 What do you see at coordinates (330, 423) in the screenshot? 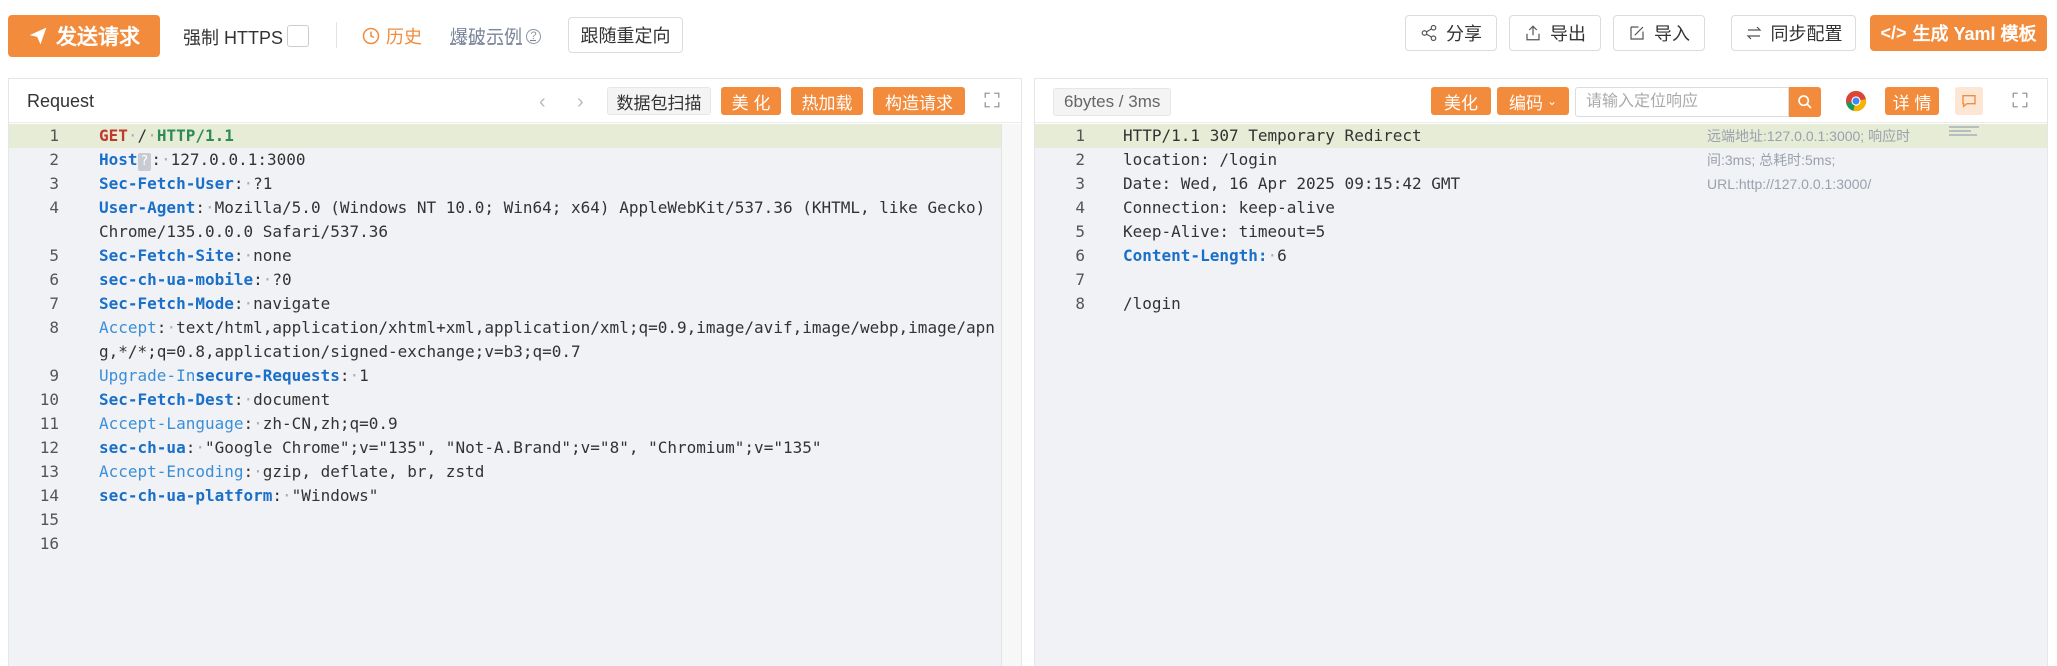
I see `header-value: zh-CN,zh;q=0.9` at bounding box center [330, 423].